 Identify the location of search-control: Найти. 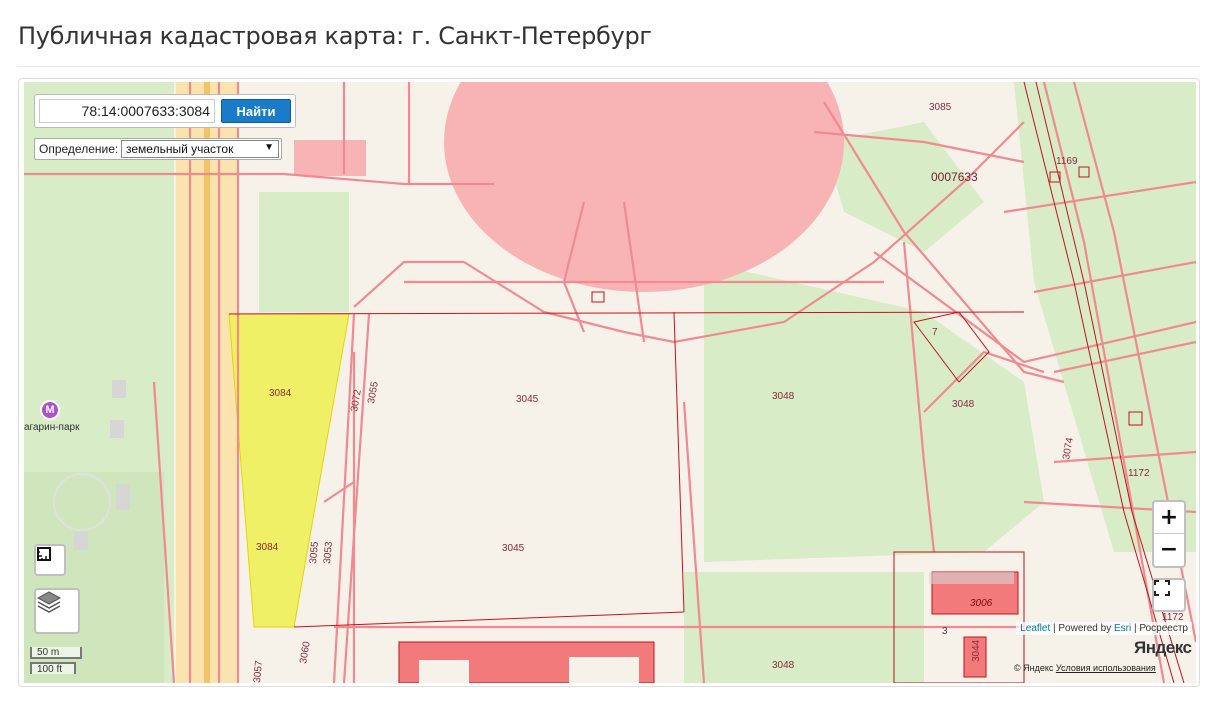
(165, 111).